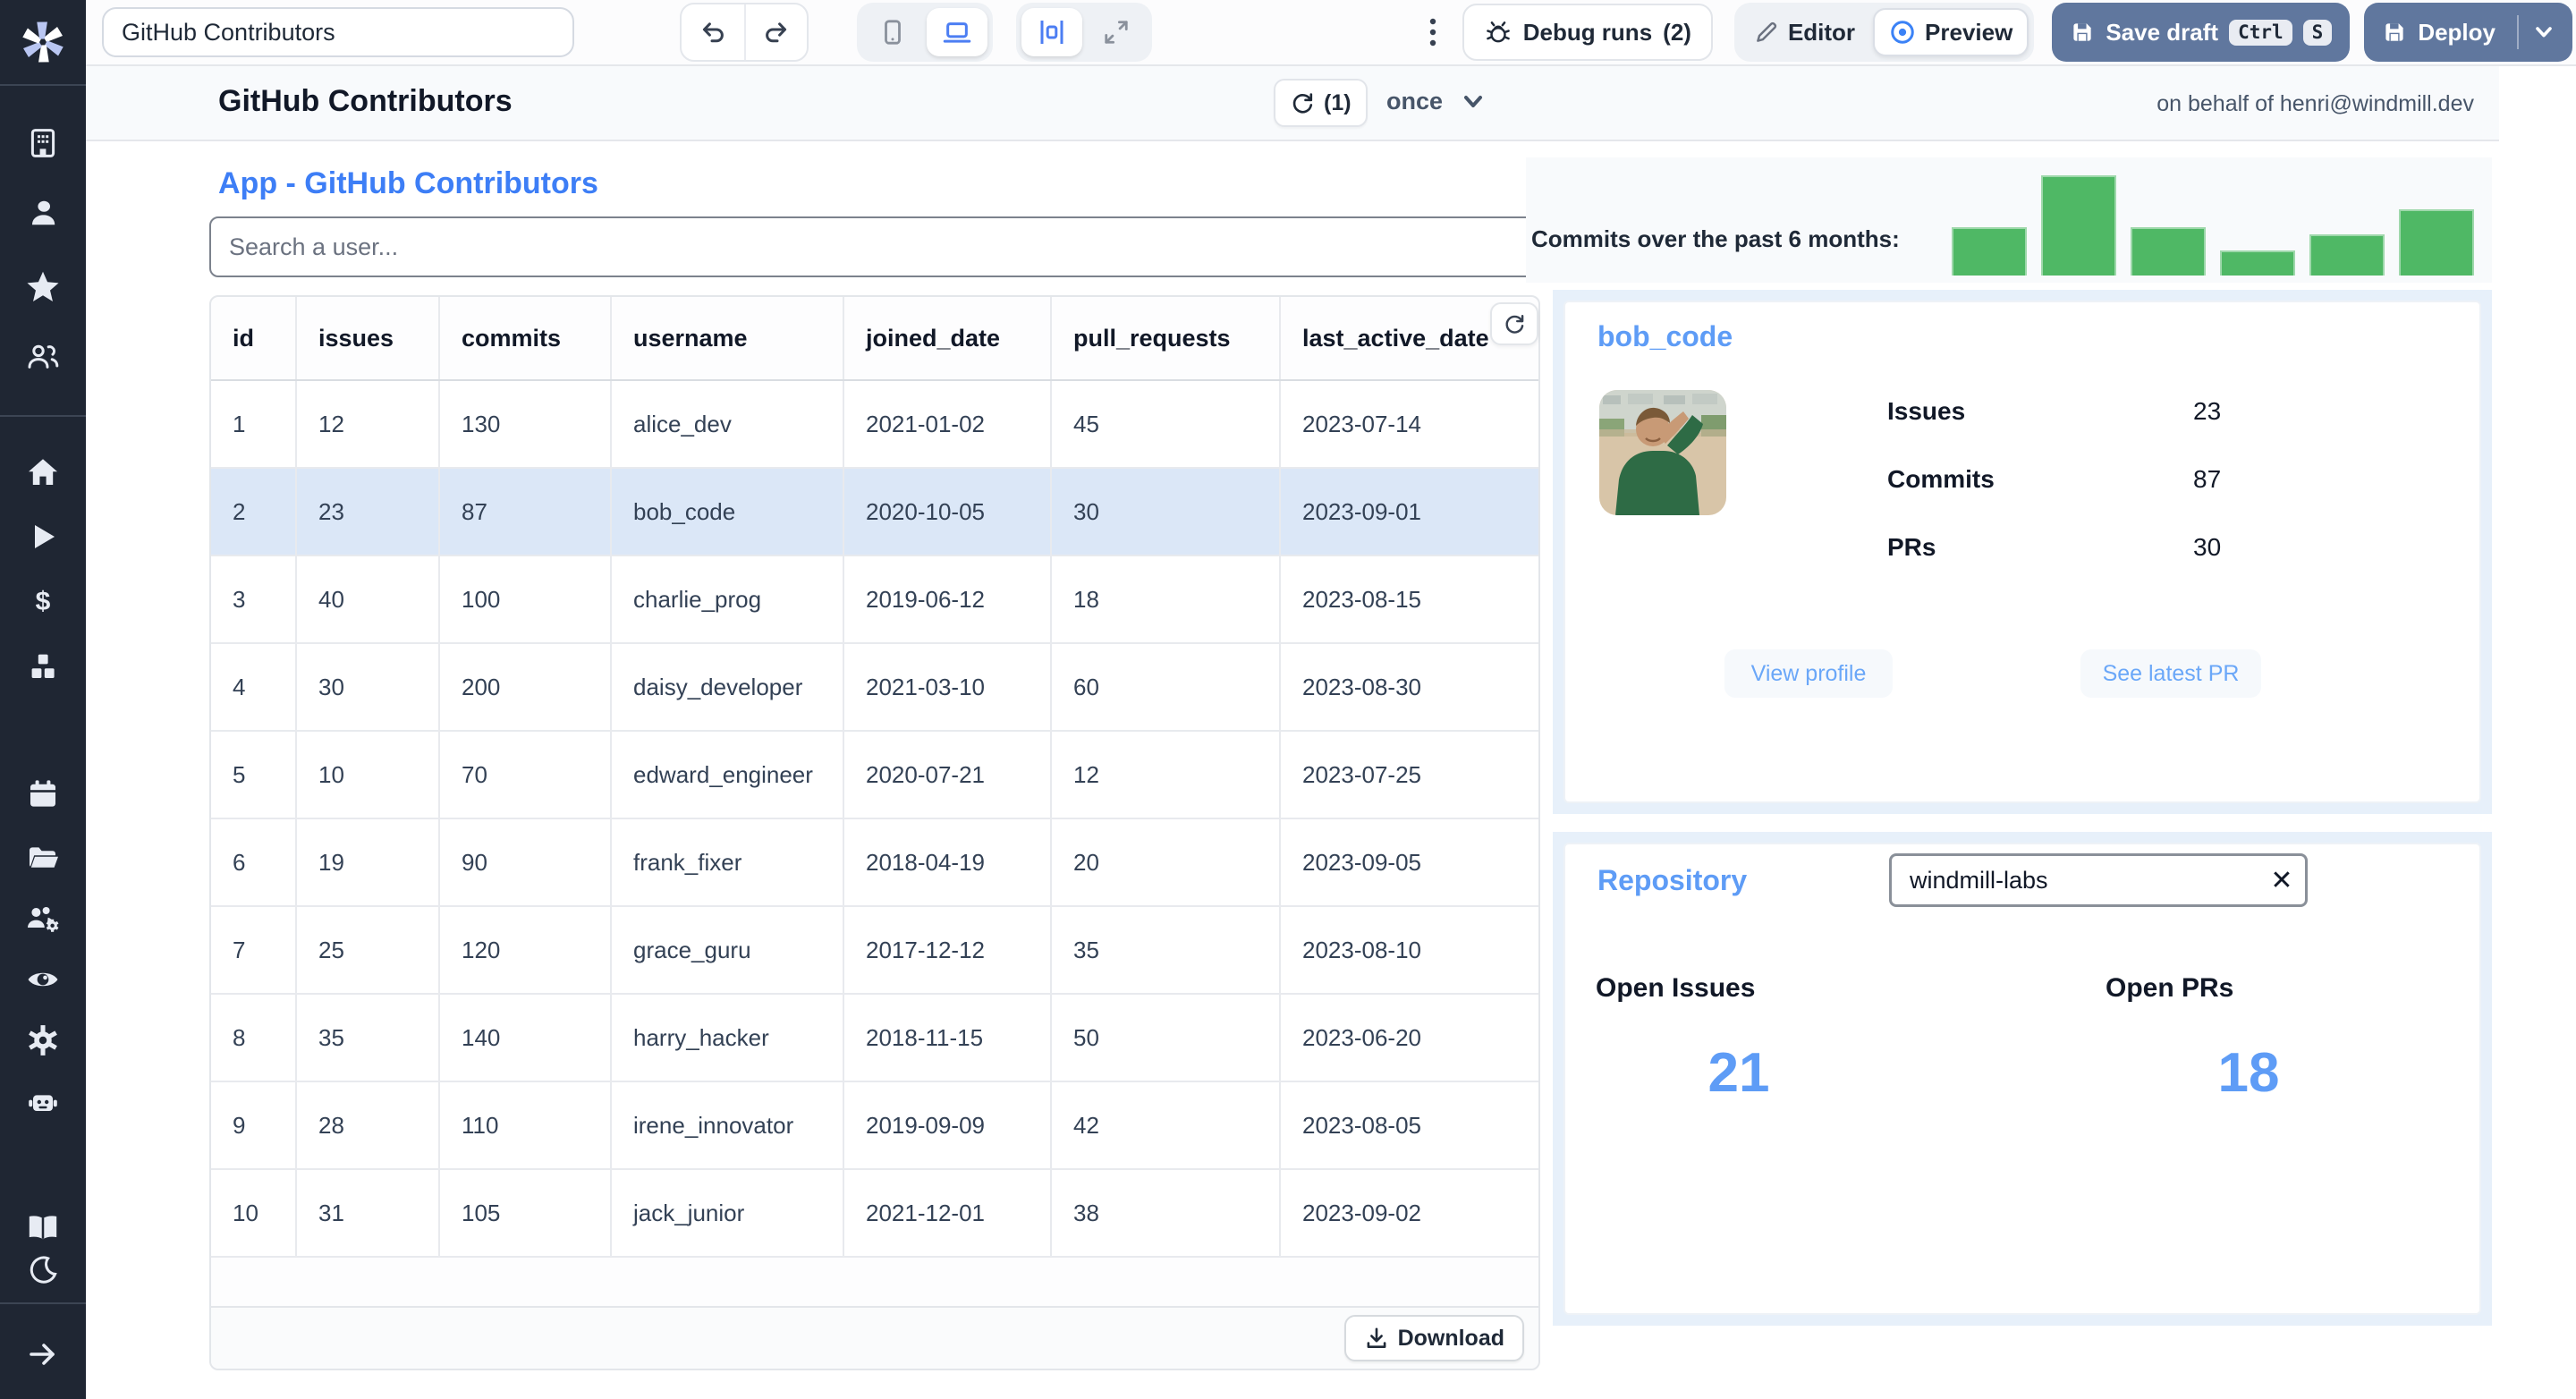 The width and height of the screenshot is (2576, 1399). Describe the element at coordinates (43, 794) in the screenshot. I see `calendar-icon` at that location.